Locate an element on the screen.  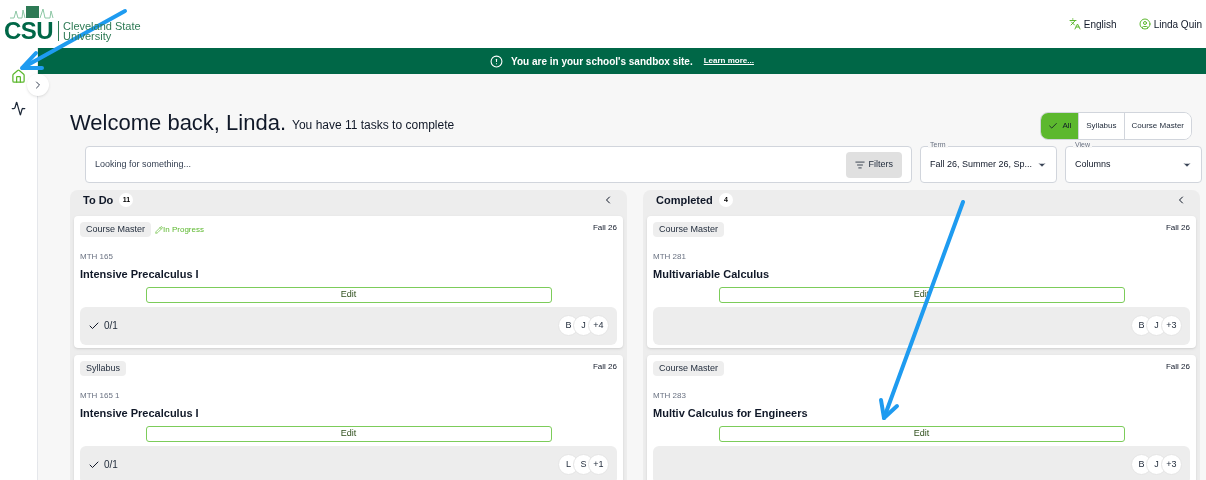
status-label: In Progress is located at coordinates (183, 229).